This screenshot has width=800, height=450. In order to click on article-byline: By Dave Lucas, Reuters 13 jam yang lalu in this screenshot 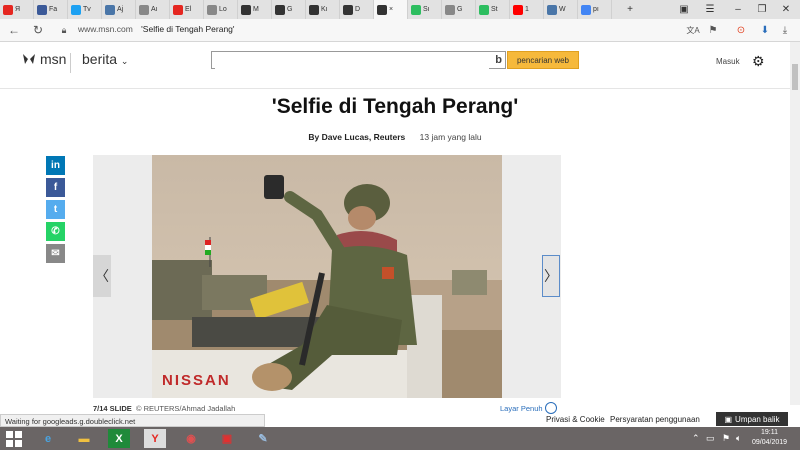, I will do `click(395, 137)`.